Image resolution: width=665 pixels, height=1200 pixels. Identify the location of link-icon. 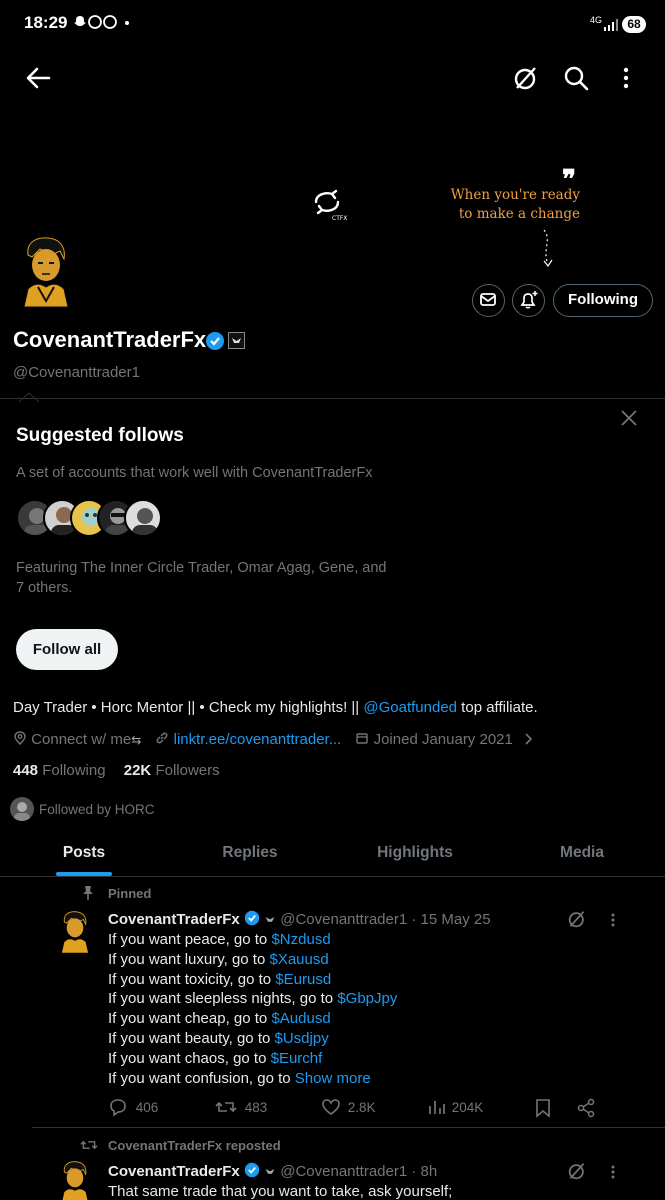
(162, 739).